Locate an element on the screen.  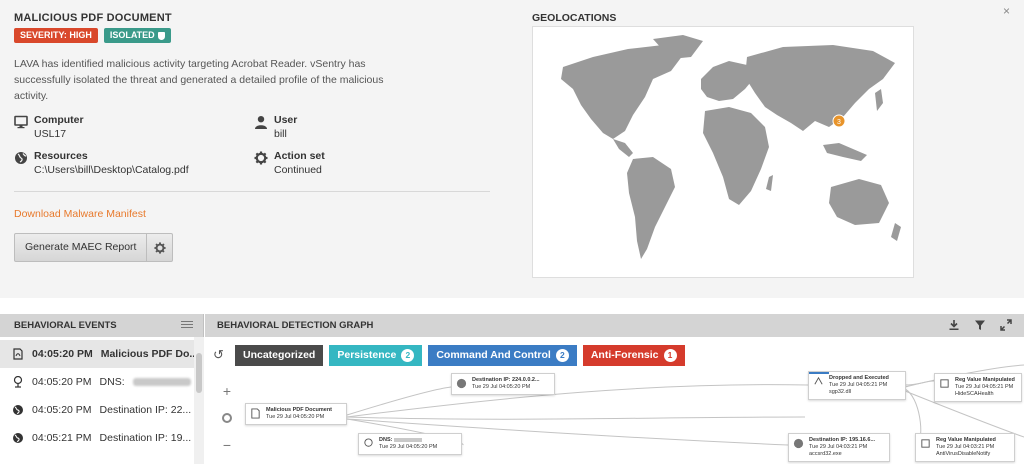
user-icon is located at coordinates (261, 122).